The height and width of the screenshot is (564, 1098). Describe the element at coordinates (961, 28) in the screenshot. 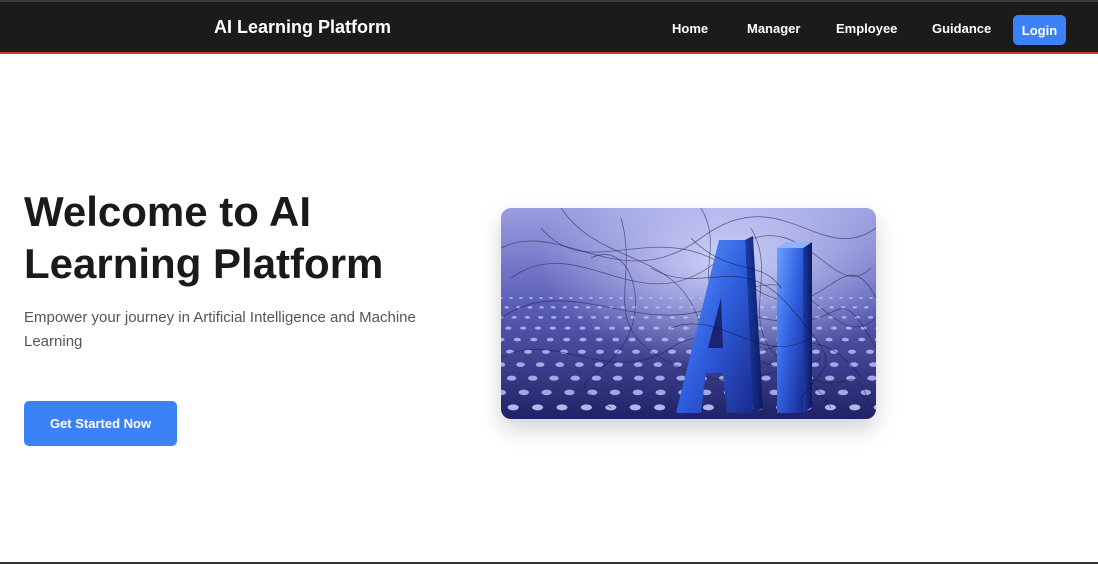

I see `nav-link-guidance: Guidance` at that location.